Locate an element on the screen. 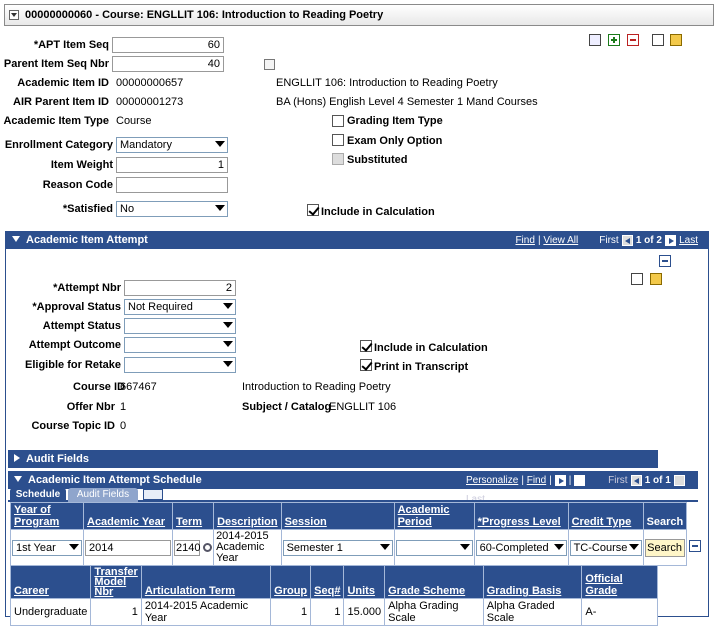 This screenshot has height=626, width=719. download-grid-icon is located at coordinates (580, 480).